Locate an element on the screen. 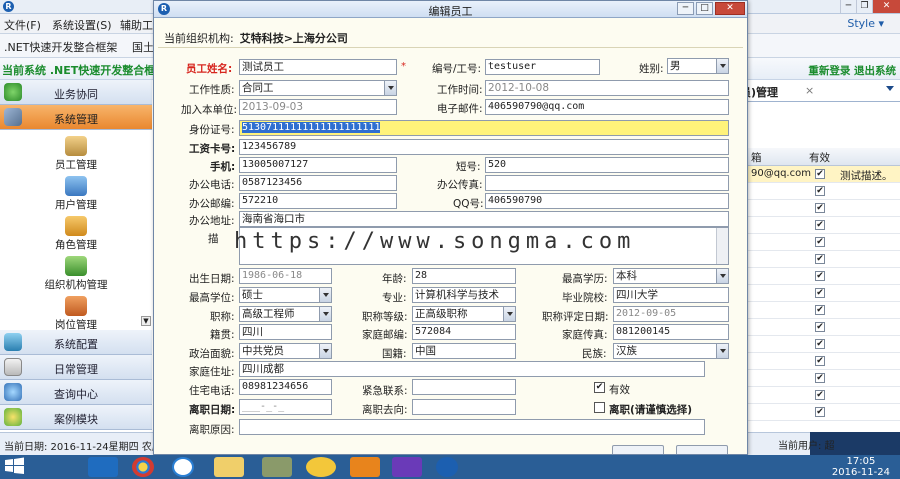 This screenshot has height=479, width=900. sidebar-item-org: 组织机构管理 is located at coordinates (76, 274).